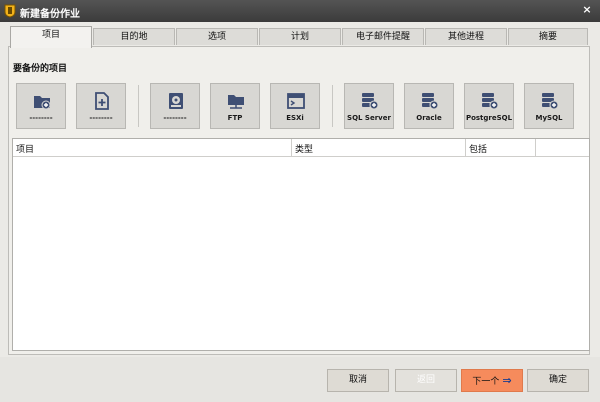 This screenshot has width=600, height=402. What do you see at coordinates (478, 148) in the screenshot?
I see `column-header-include: 包括` at bounding box center [478, 148].